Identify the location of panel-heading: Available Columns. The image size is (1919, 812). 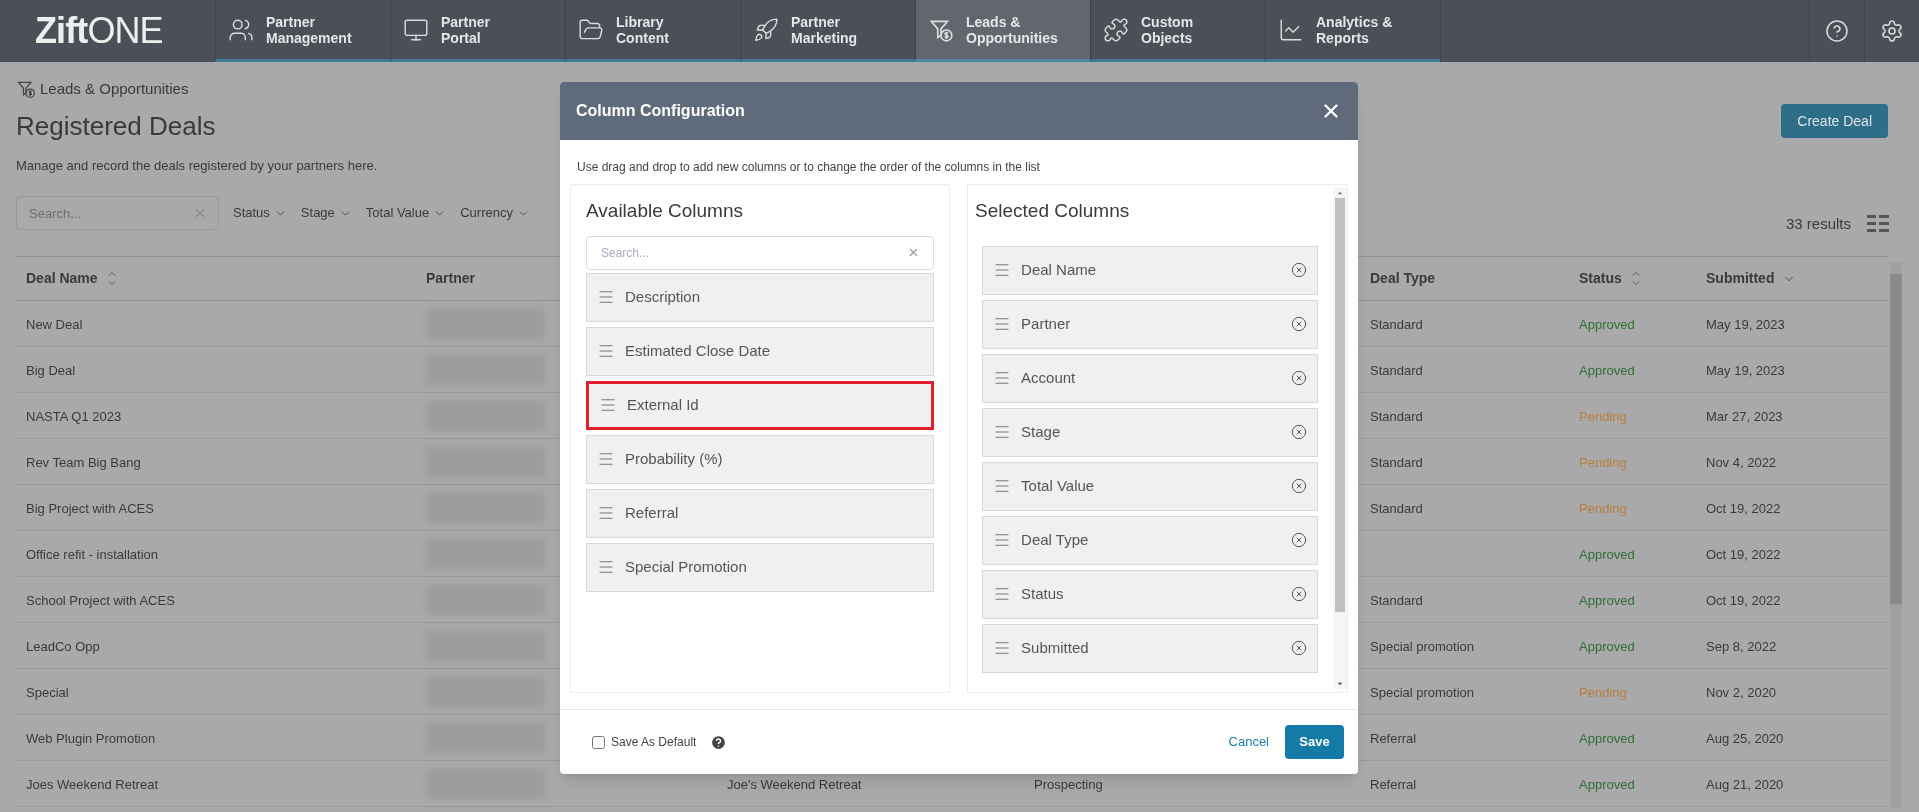
(665, 211).